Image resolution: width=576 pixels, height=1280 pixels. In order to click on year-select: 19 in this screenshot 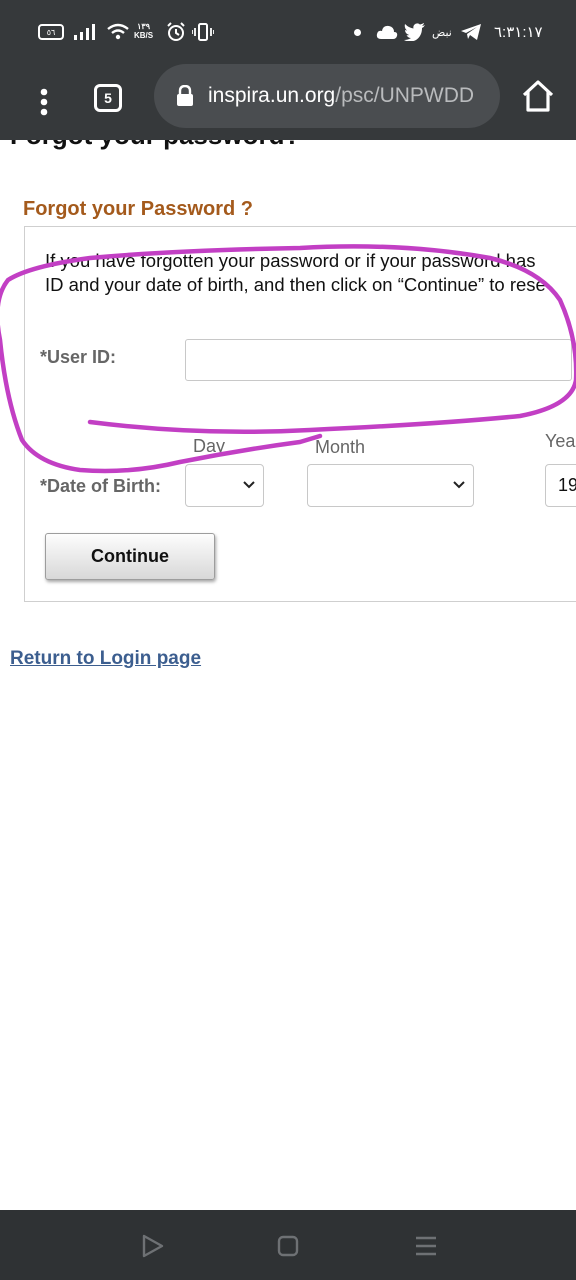, I will do `click(560, 485)`.